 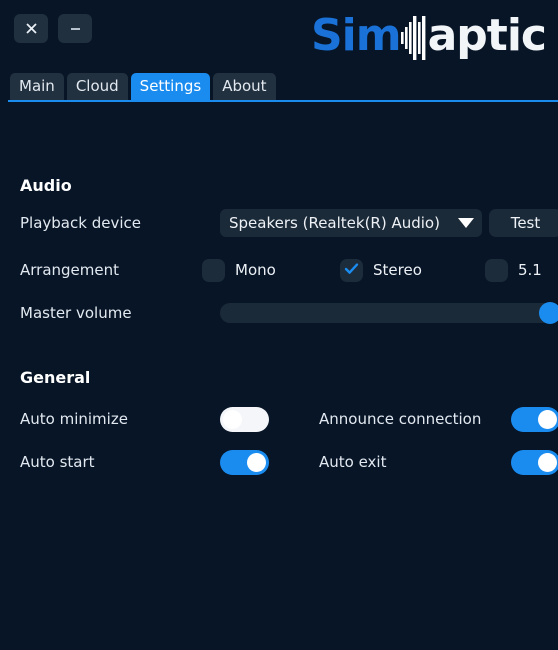 What do you see at coordinates (289, 462) in the screenshot?
I see `auto-start-row: Auto start Auto exit` at bounding box center [289, 462].